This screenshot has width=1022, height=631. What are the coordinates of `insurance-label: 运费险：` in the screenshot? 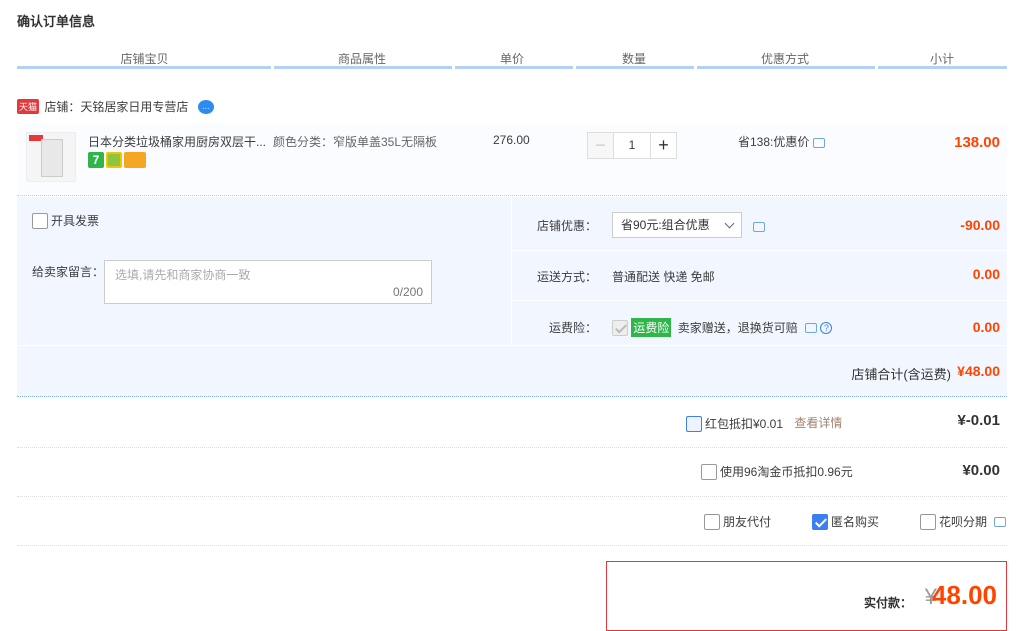 It's located at (573, 328).